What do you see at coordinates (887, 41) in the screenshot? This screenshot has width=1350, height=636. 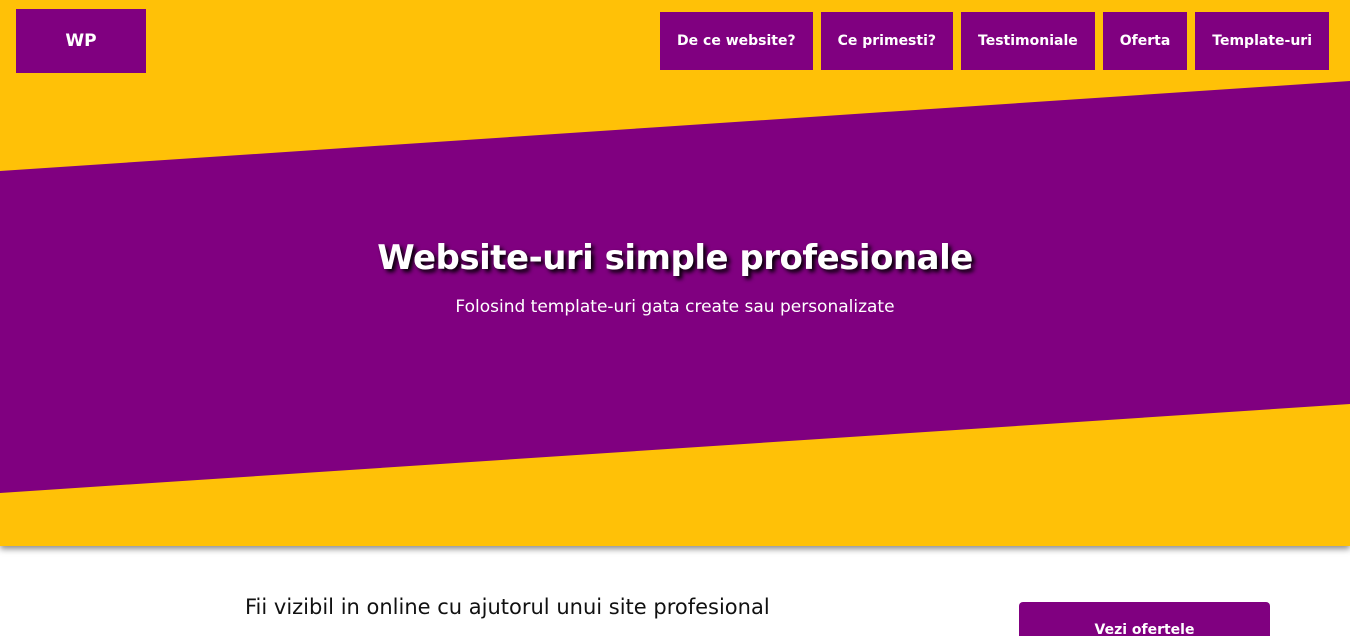 I see `nav-item-ce-primesti: Ce primesti?` at bounding box center [887, 41].